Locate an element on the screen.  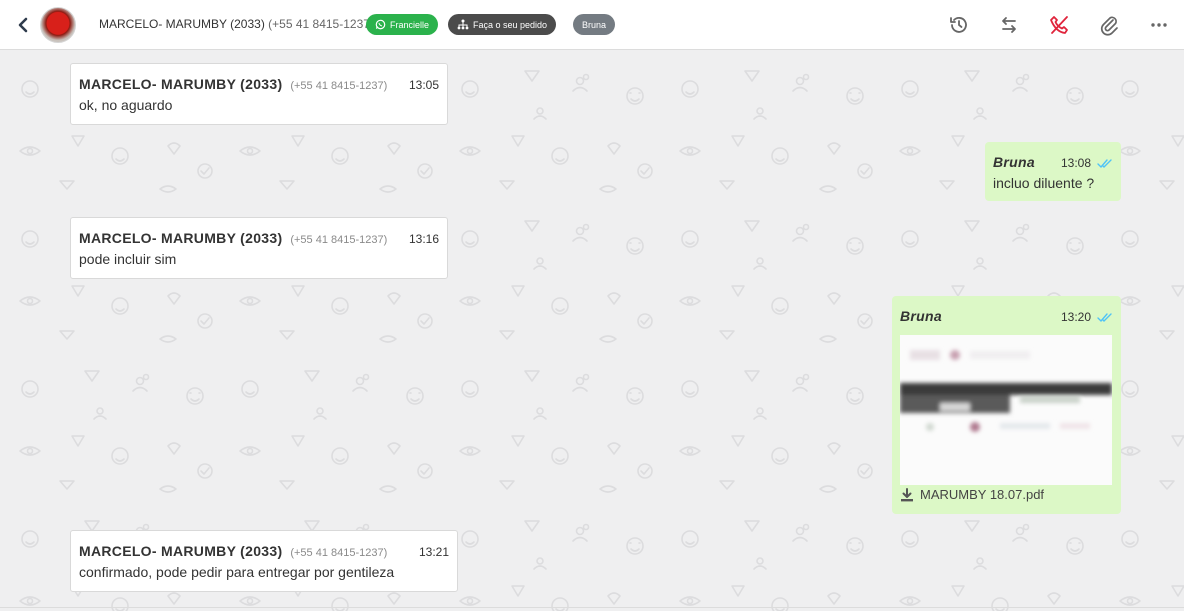
attach-icon is located at coordinates (1109, 25).